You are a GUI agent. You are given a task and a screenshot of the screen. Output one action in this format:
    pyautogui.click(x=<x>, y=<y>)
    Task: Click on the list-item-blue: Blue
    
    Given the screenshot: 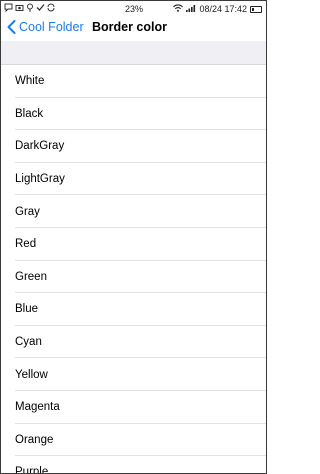 What is the action you would take?
    pyautogui.click(x=133, y=309)
    